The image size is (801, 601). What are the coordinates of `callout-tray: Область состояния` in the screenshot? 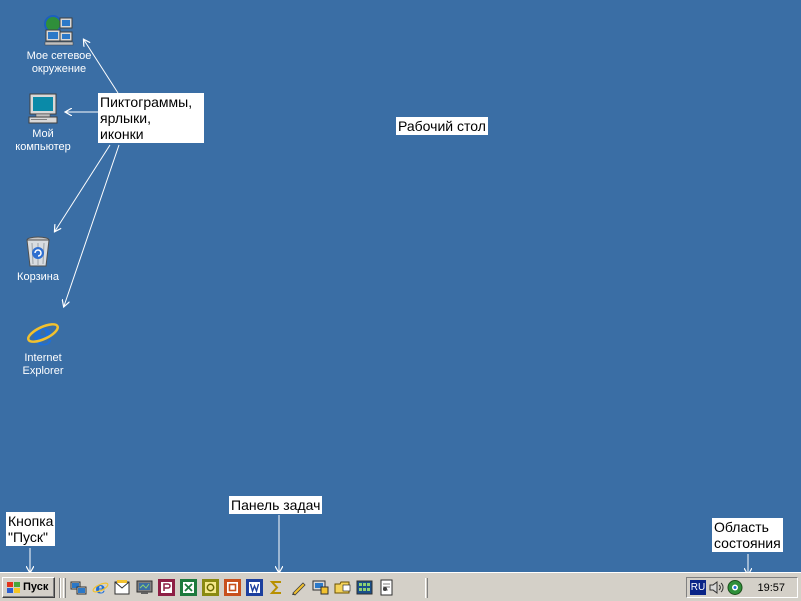 It's located at (747, 535).